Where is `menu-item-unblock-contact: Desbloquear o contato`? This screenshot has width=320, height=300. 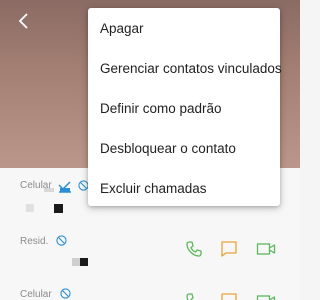 menu-item-unblock-contact: Desbloquear o contato is located at coordinates (184, 148).